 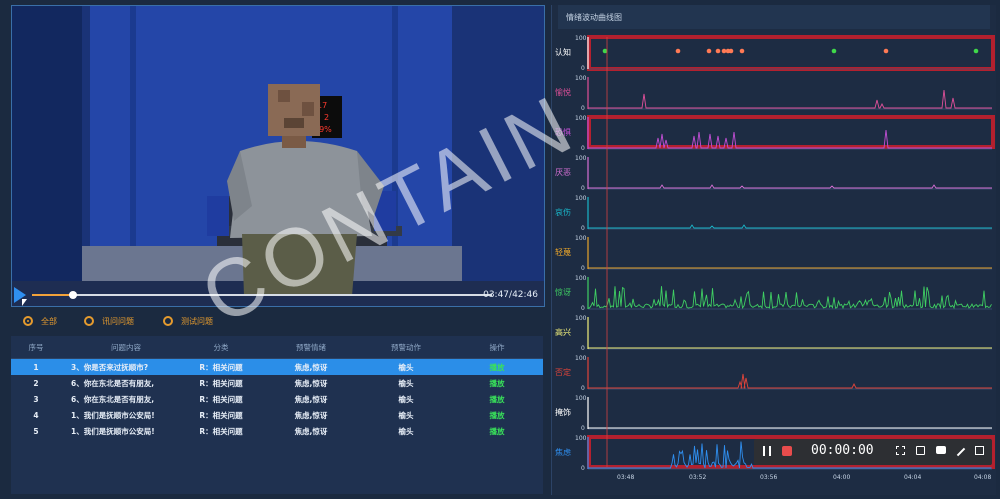 I want to click on table-row: 2 6、你在东北是否有朋友, R：相关问题 焦虑,惊讶 榆头 播放, so click(x=277, y=383).